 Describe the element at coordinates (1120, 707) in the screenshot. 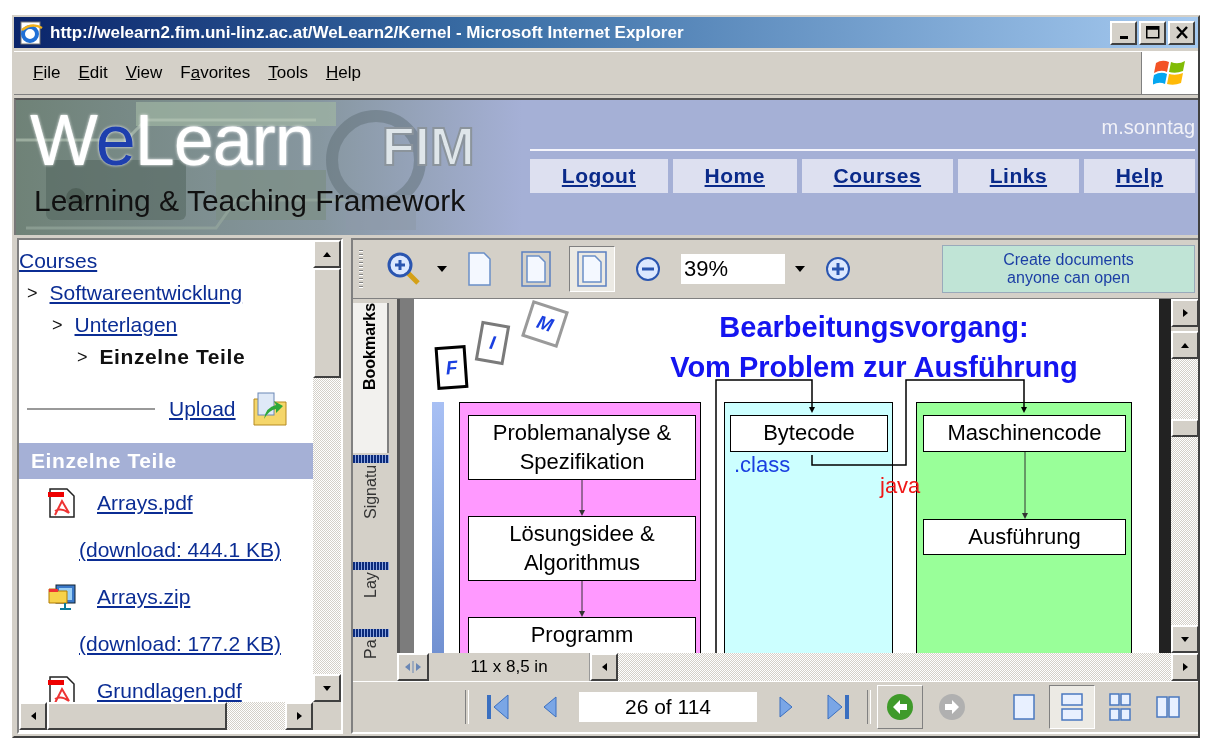

I see `page-grid-icon` at that location.